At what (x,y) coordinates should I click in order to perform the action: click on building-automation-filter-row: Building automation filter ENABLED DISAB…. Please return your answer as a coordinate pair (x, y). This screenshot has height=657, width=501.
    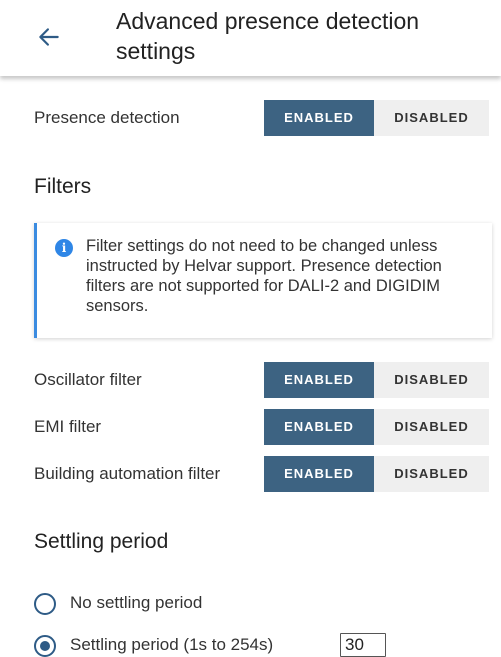
    Looking at the image, I should click on (250, 474).